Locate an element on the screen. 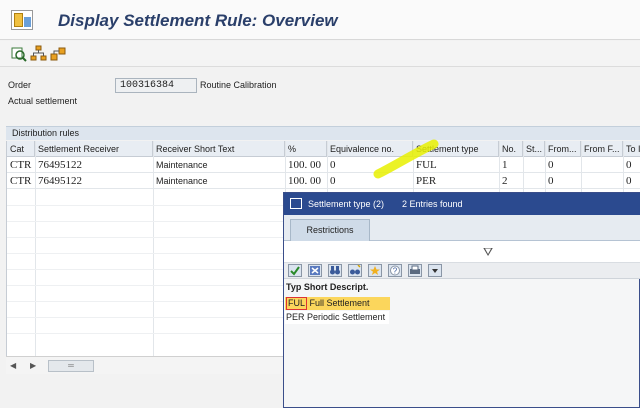  title-bar: Display Settlement Rule: Overview is located at coordinates (320, 20).